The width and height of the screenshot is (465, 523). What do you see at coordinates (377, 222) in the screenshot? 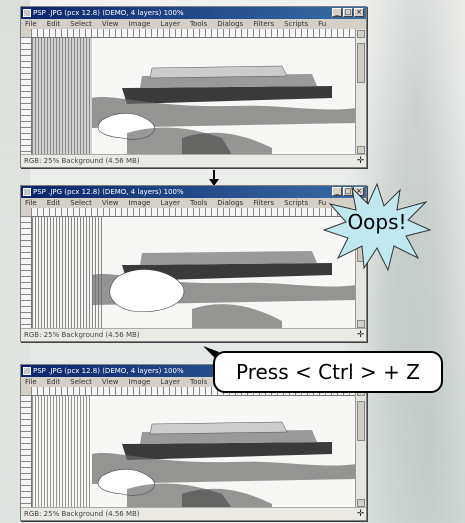
I see `oops-label: Oops!` at bounding box center [377, 222].